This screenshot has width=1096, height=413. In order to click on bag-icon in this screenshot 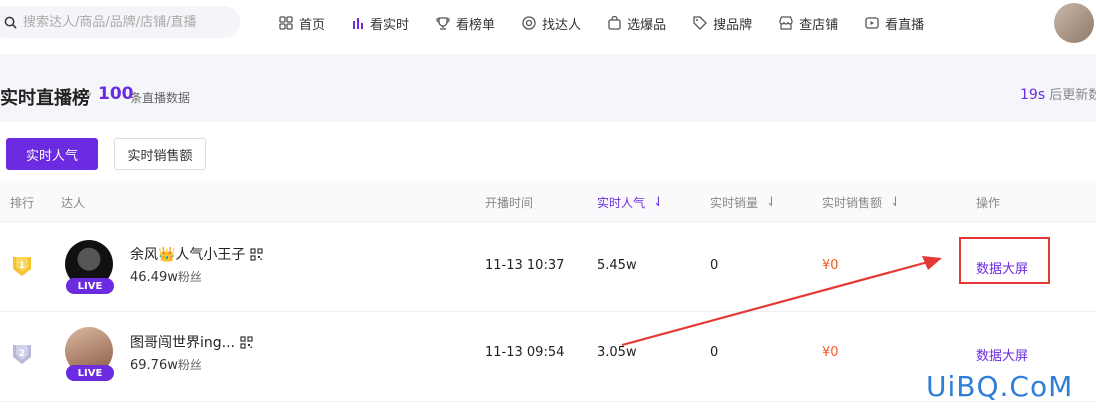, I will do `click(614, 23)`.